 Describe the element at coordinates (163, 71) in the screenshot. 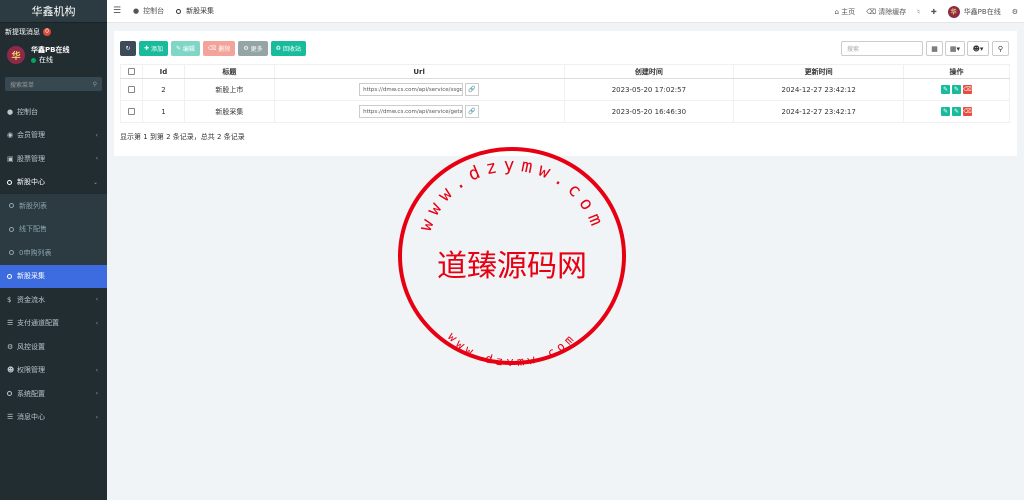

I see `column-header-id: Id` at that location.